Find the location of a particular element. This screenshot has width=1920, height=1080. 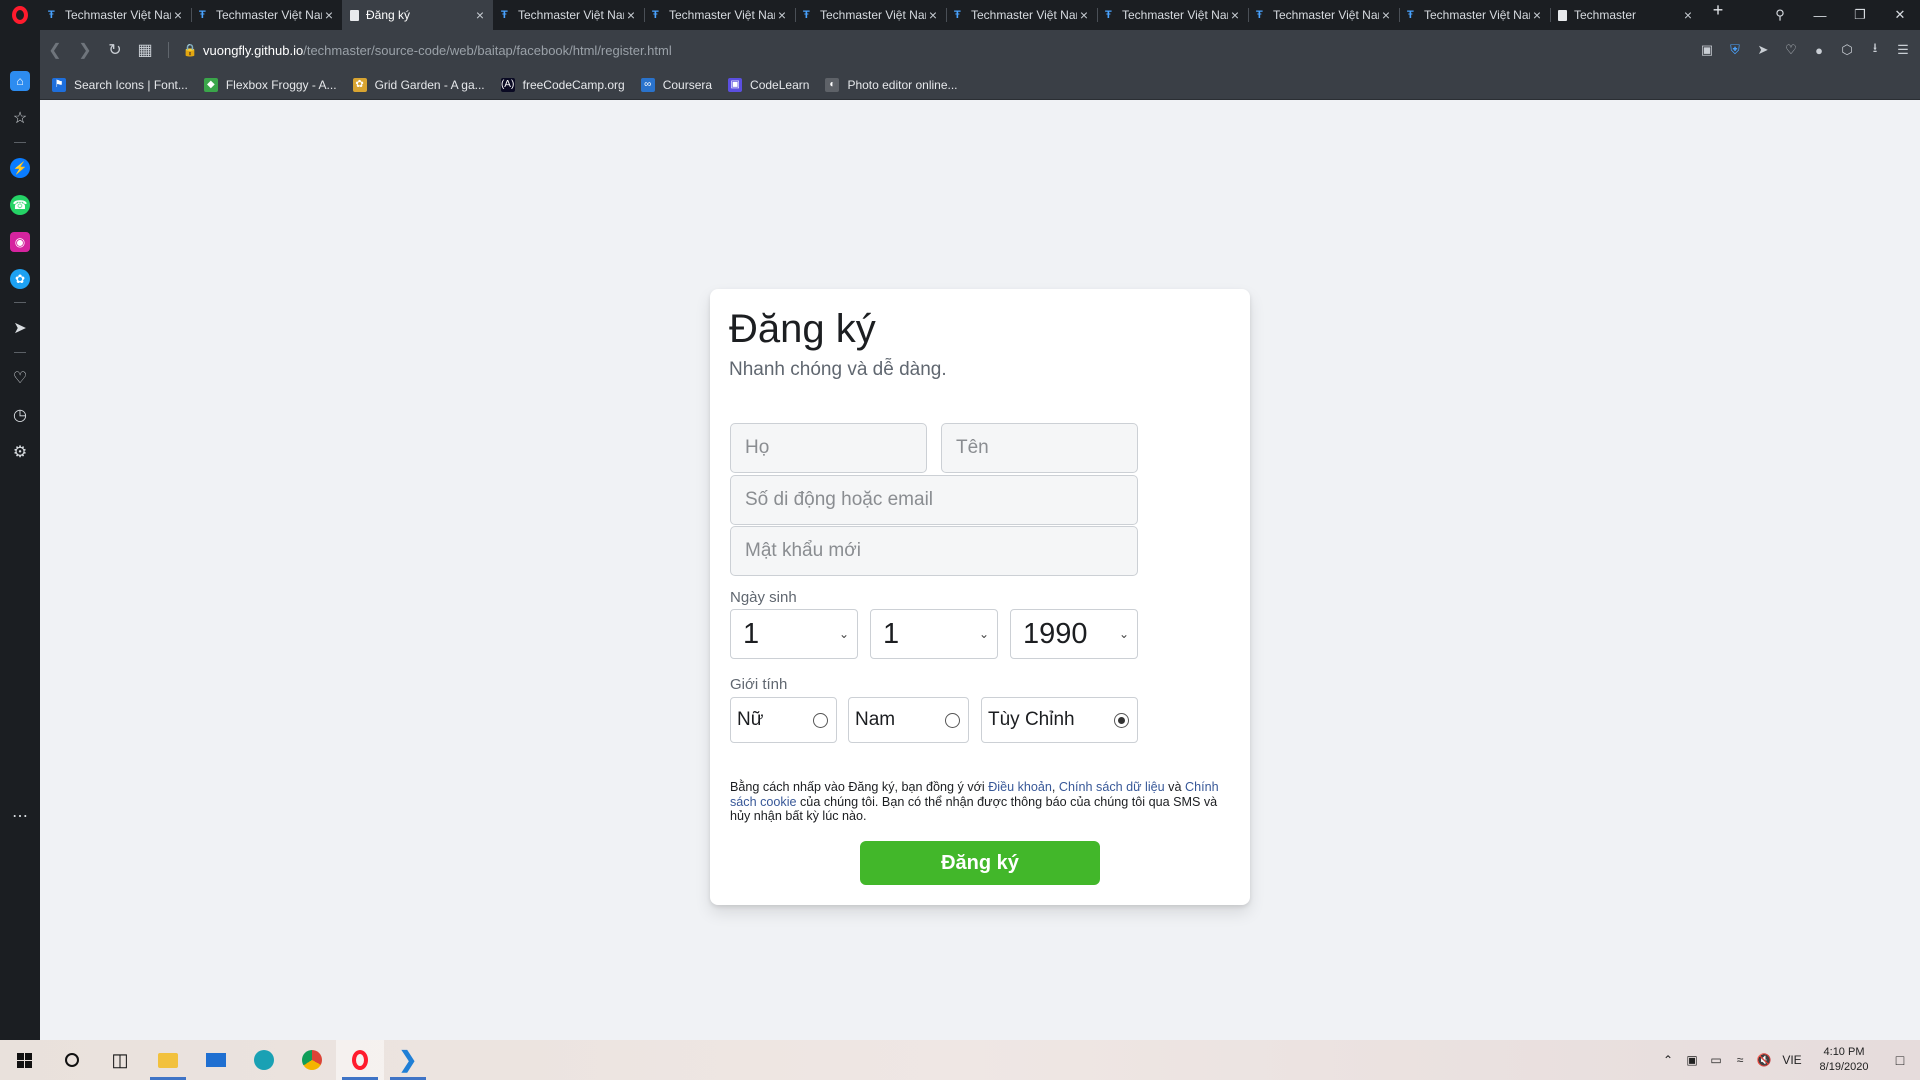

password-input: Mật khẩu mới is located at coordinates (934, 551).